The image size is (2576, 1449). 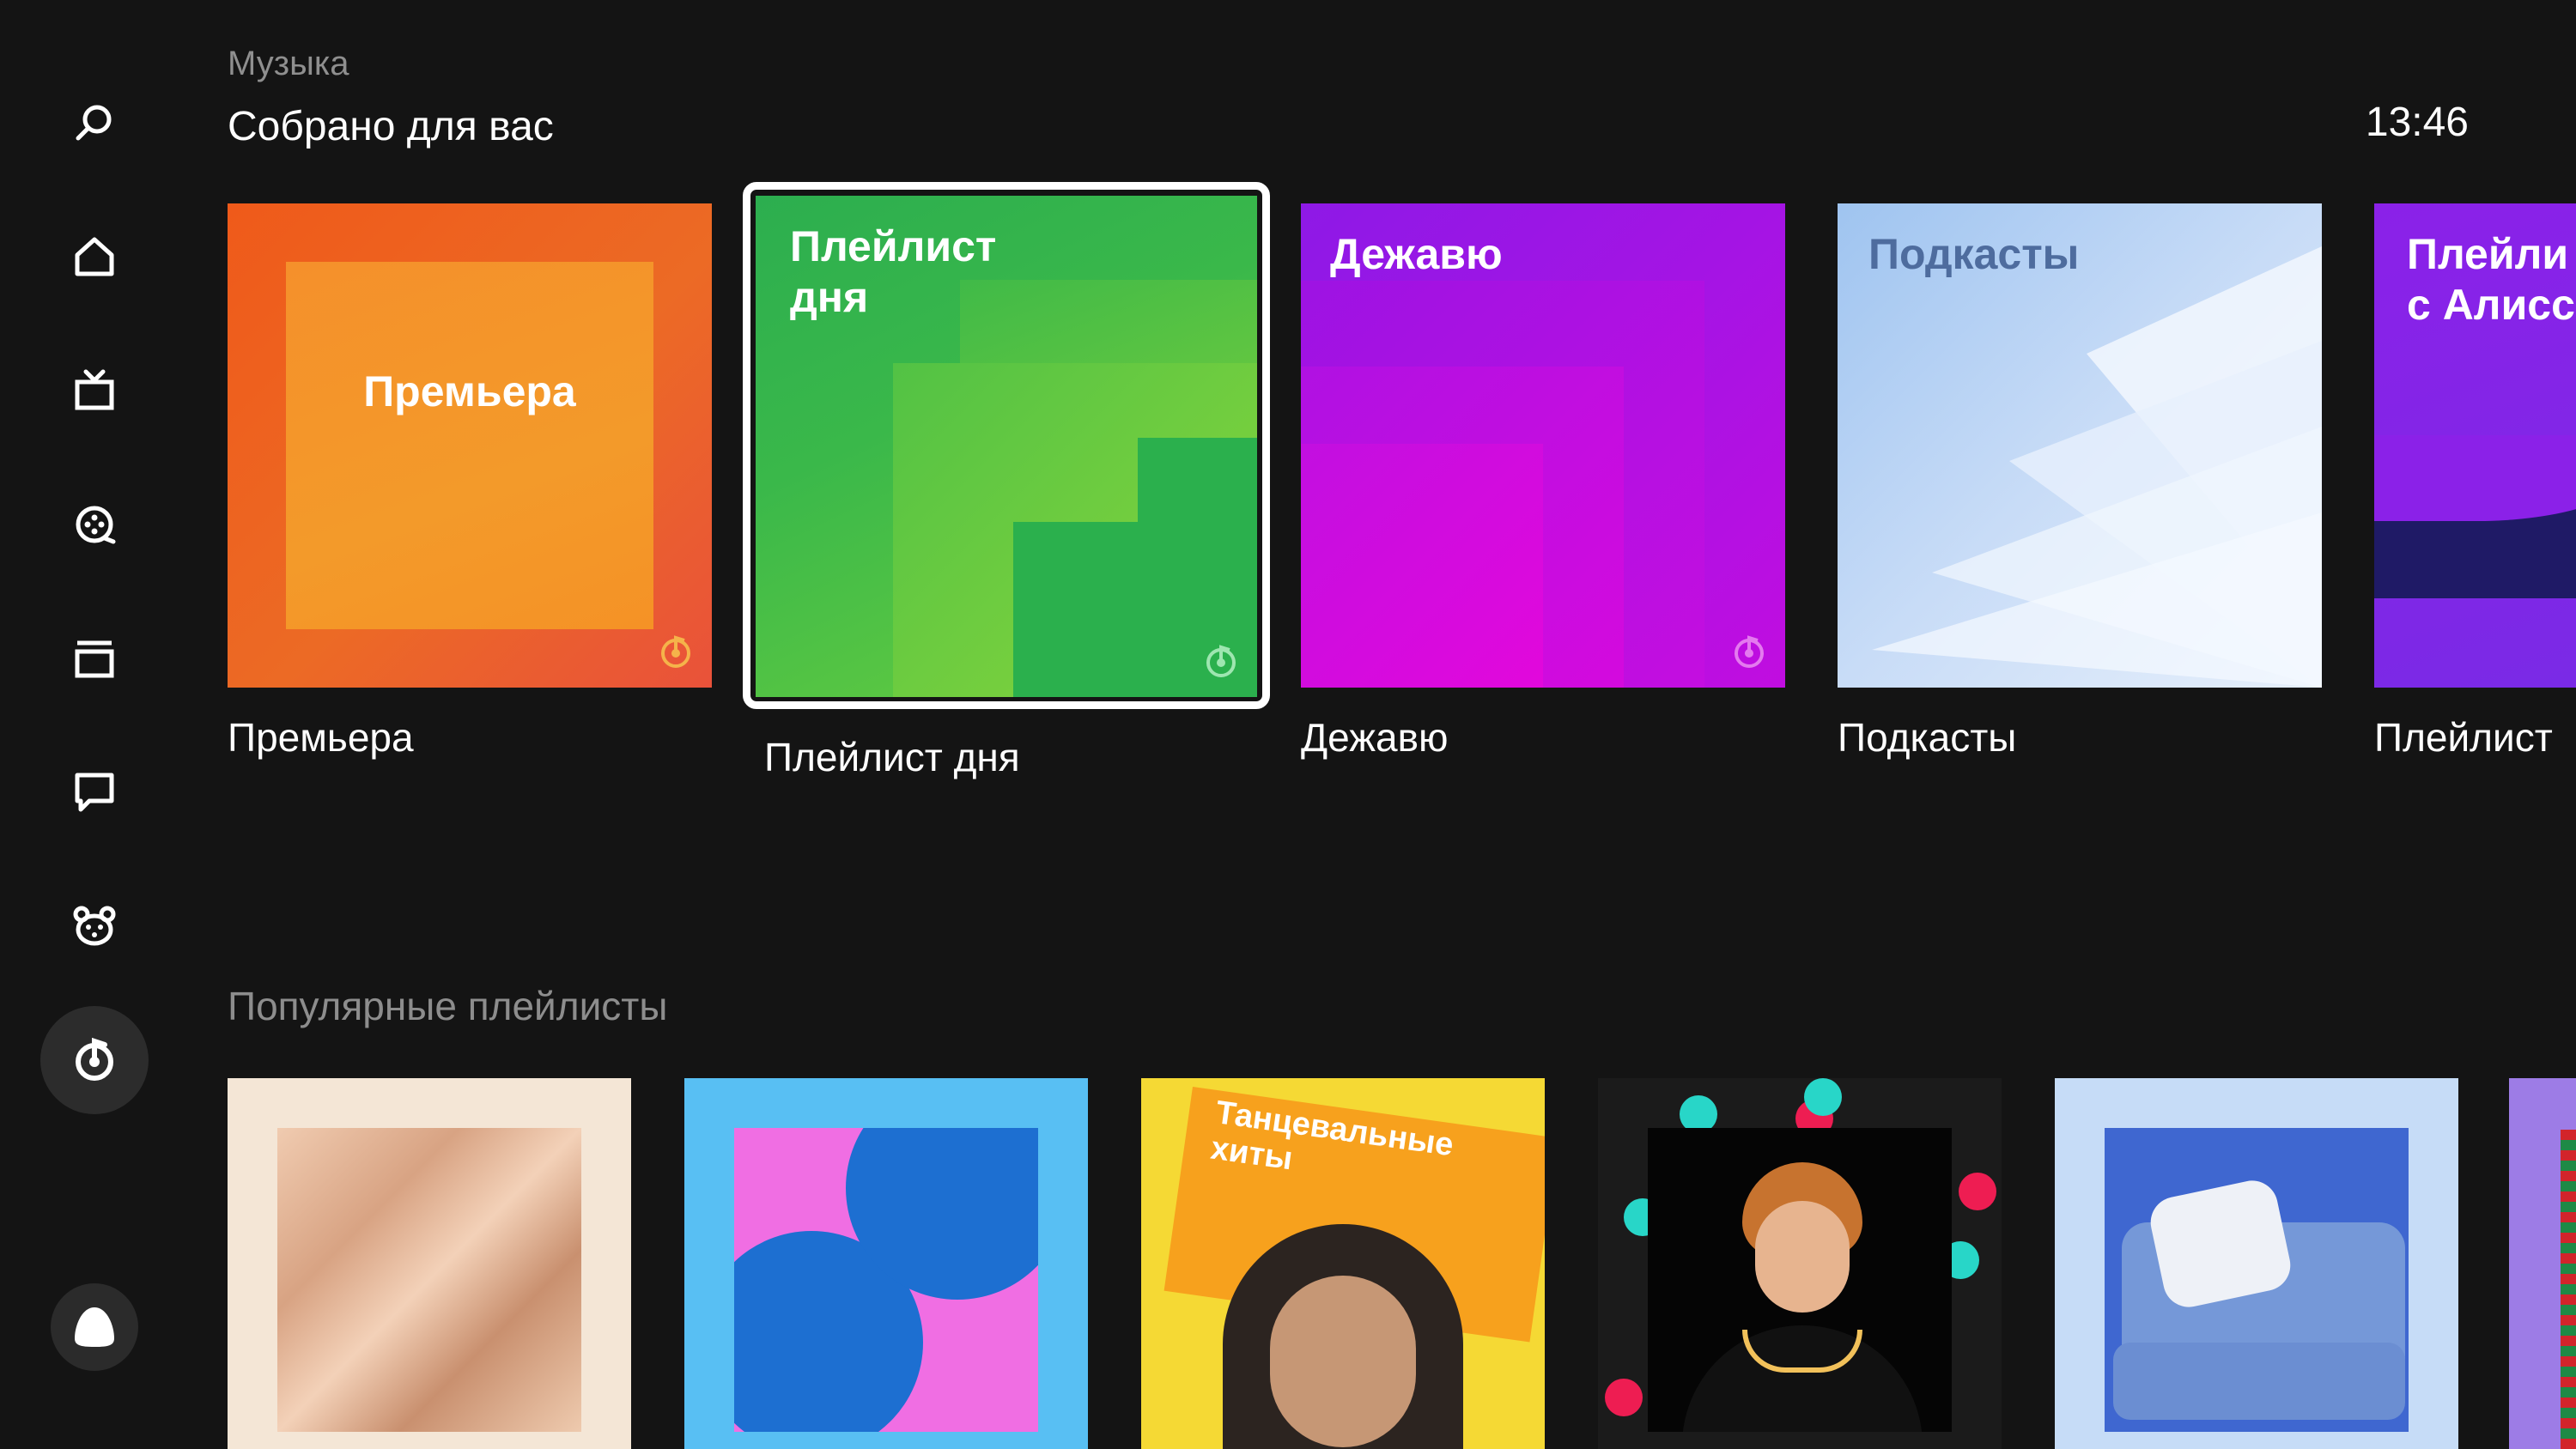 I want to click on sidebar-item-tv, so click(x=94, y=390).